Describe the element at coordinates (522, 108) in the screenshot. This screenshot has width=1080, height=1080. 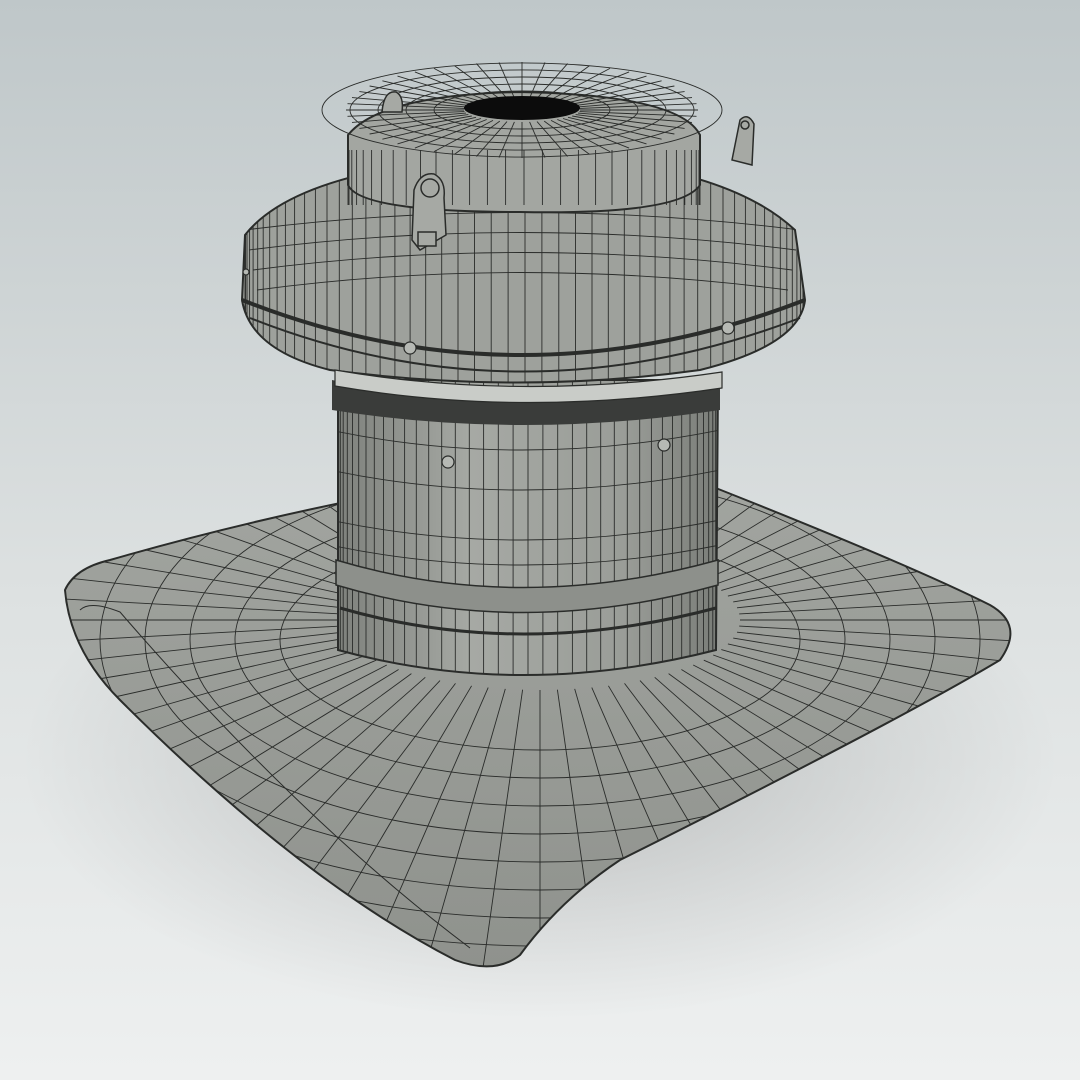
I see `vent-opening` at that location.